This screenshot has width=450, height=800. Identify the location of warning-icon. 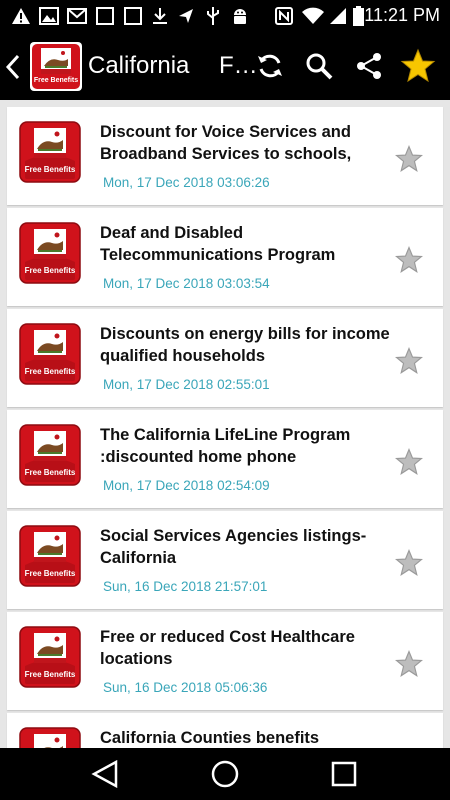
(21, 16).